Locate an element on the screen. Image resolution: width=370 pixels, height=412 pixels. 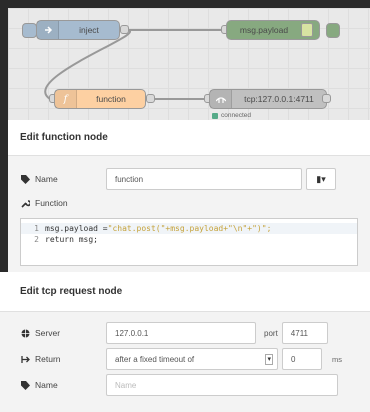
inject-node-label: inject is located at coordinates (89, 30).